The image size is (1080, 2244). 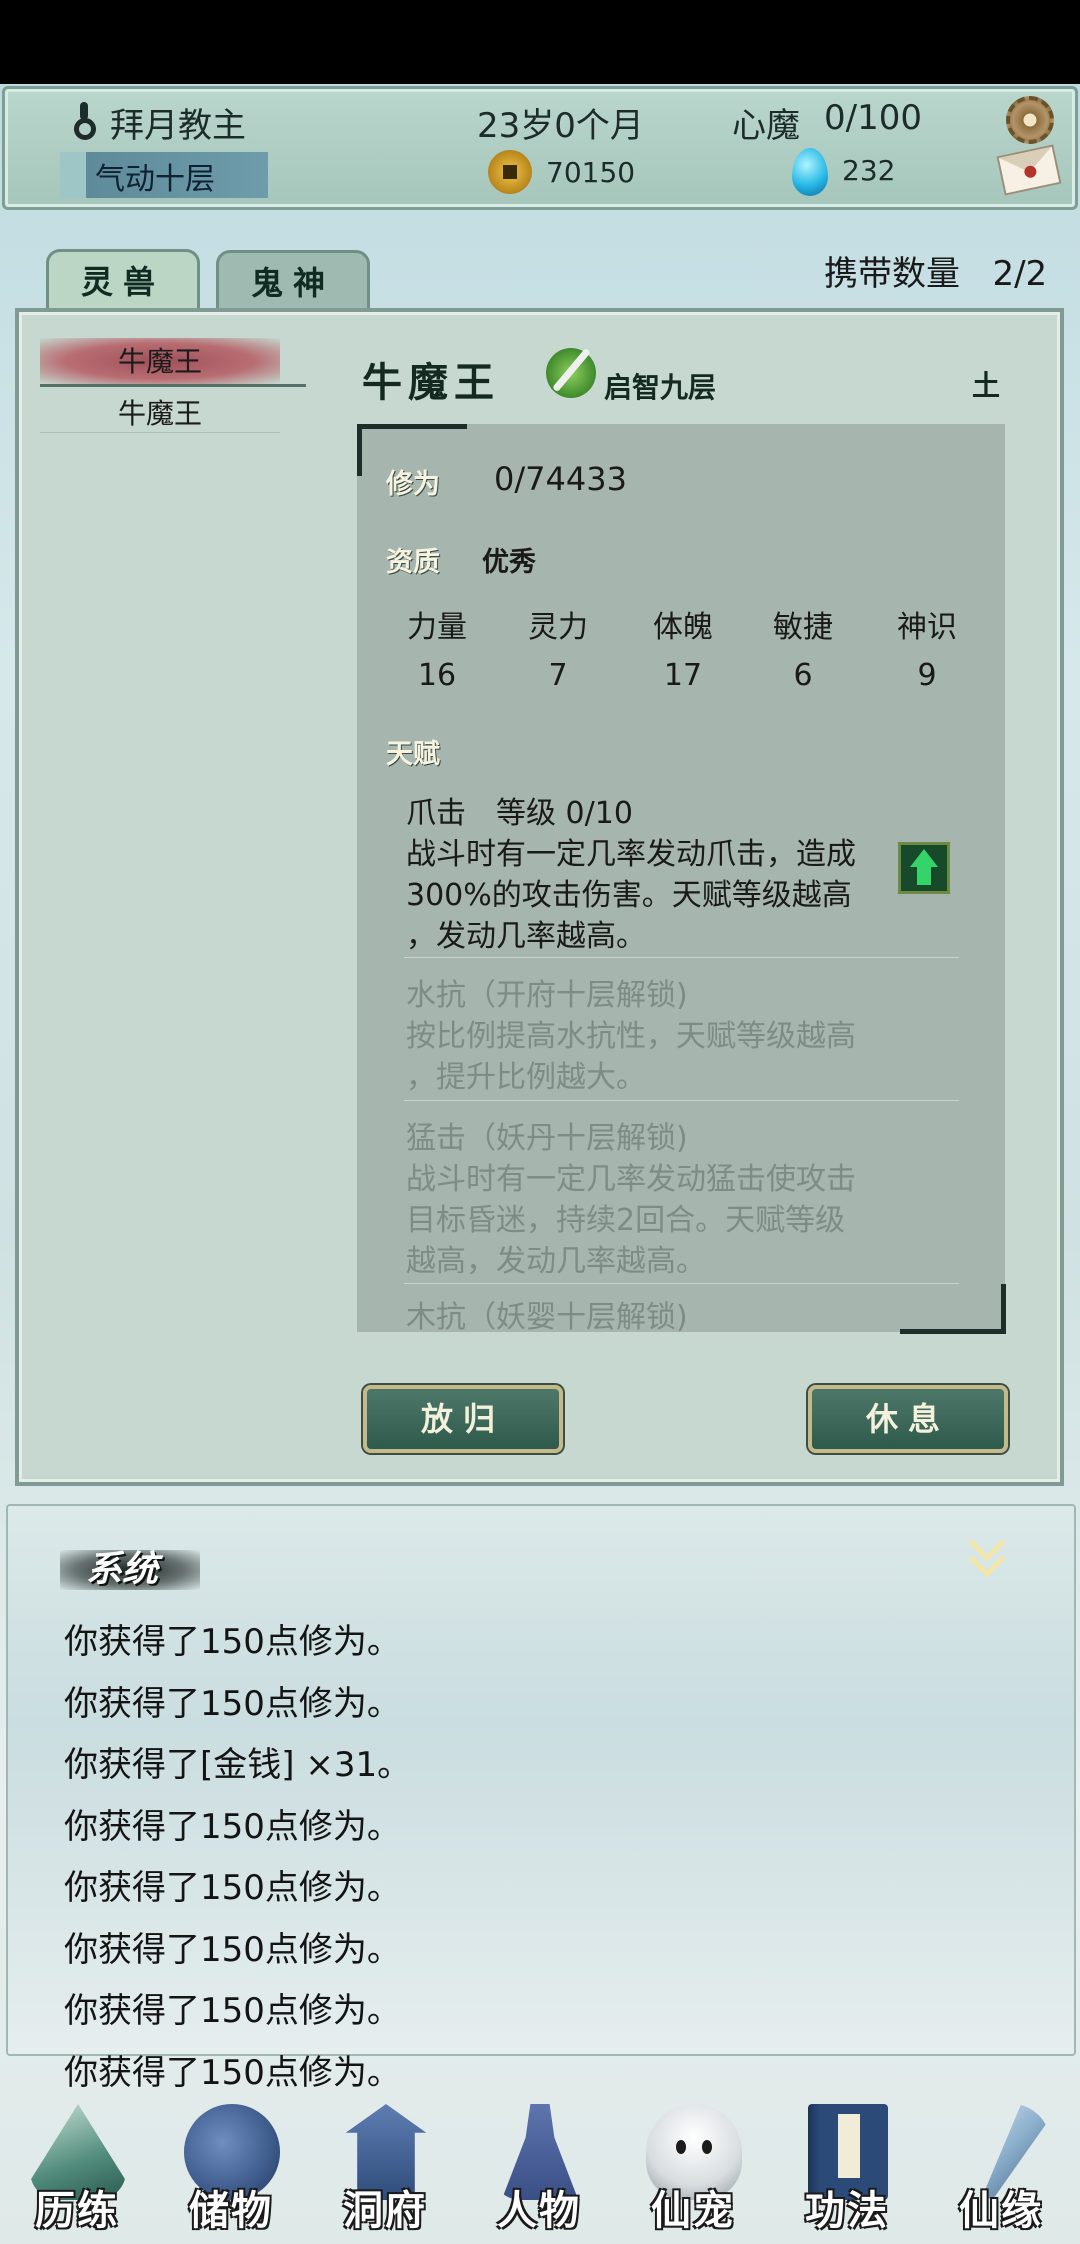 What do you see at coordinates (431, 382) in the screenshot?
I see `pet-name: 牛魔王` at bounding box center [431, 382].